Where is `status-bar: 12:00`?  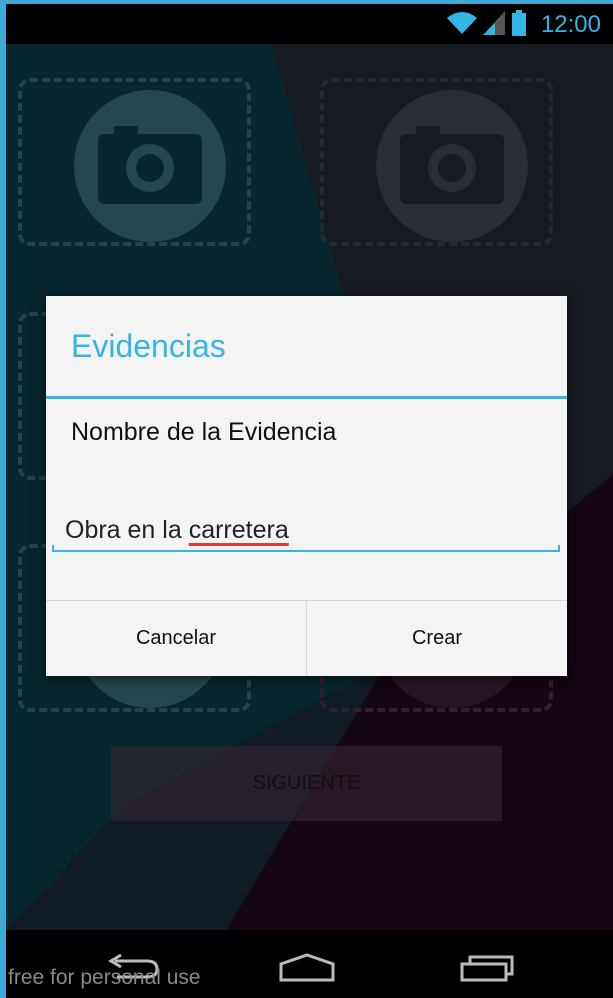
status-bar: 12:00 is located at coordinates (309, 24).